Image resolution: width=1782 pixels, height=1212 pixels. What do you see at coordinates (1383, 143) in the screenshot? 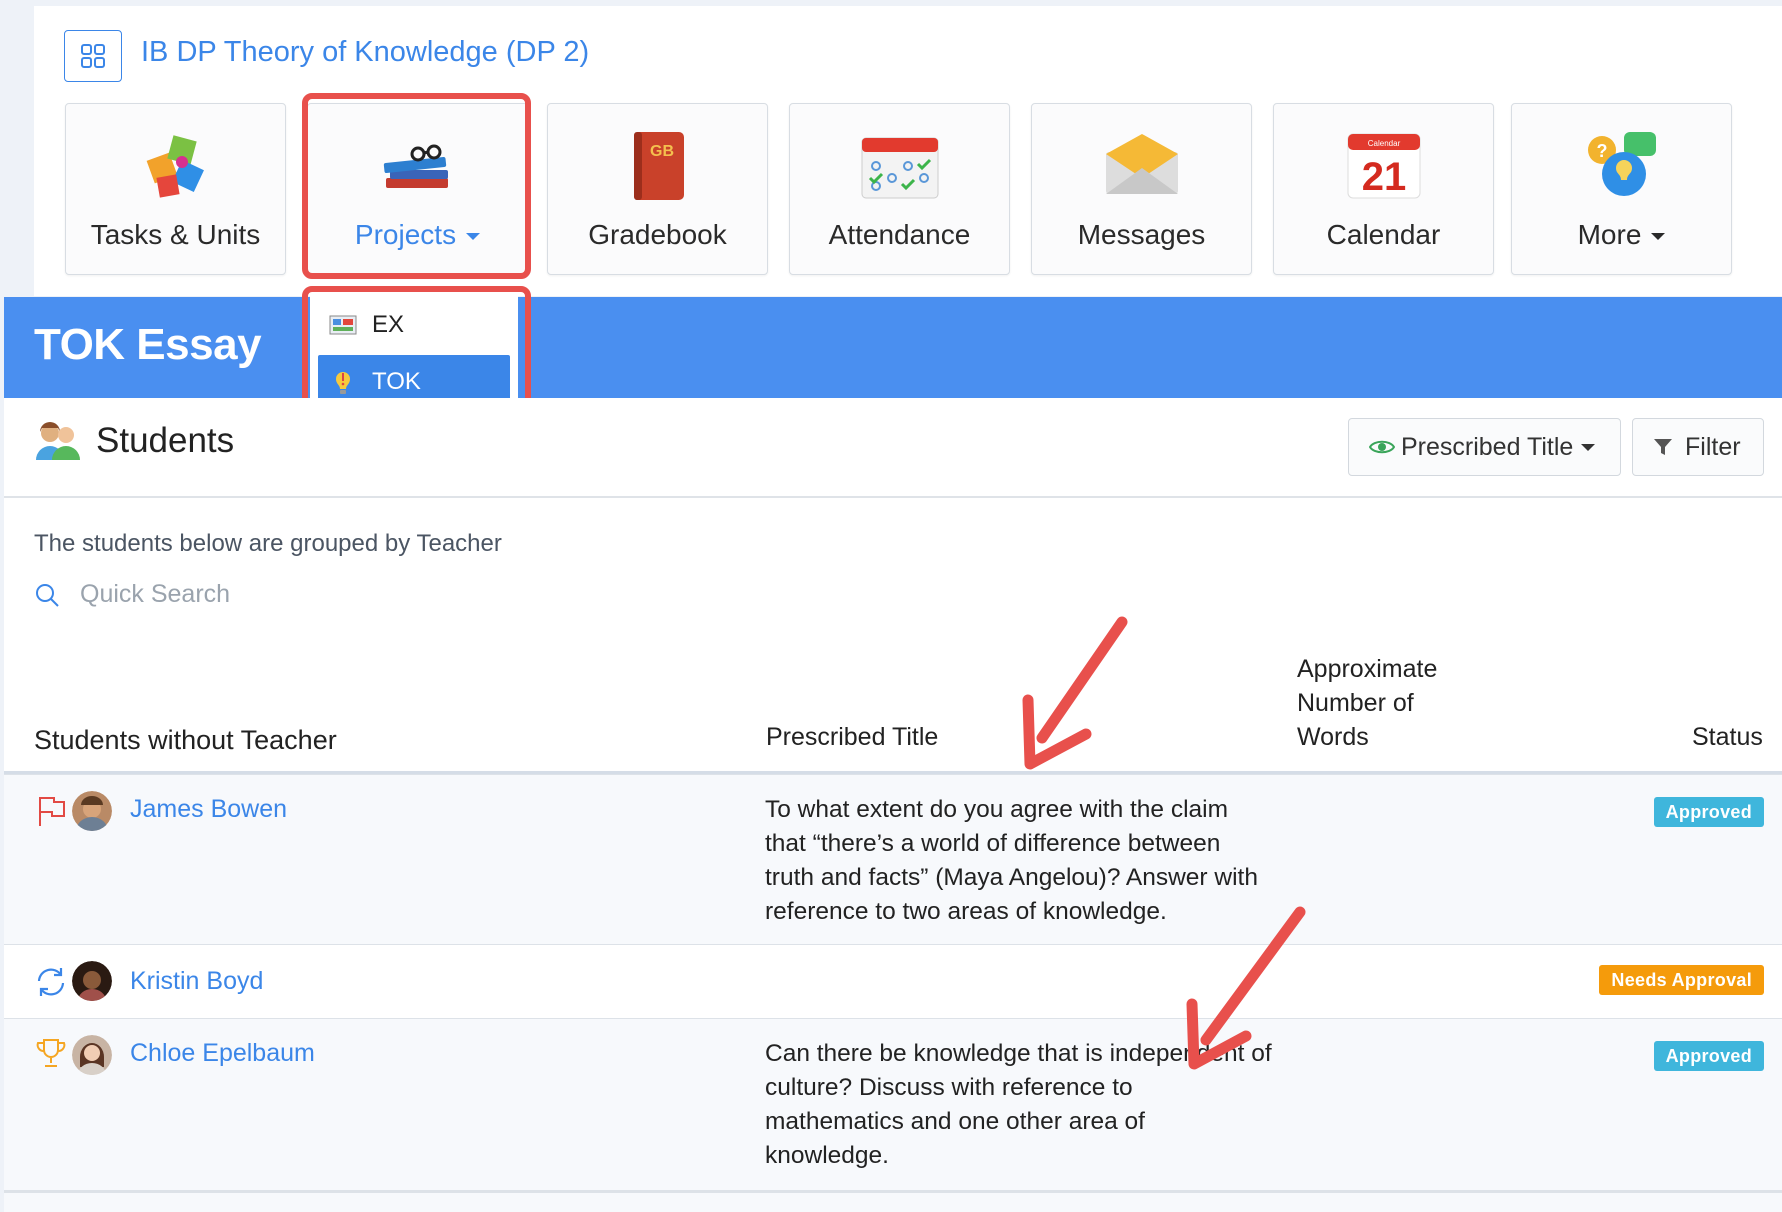
I see `calendar-month-label: Calendar` at bounding box center [1383, 143].